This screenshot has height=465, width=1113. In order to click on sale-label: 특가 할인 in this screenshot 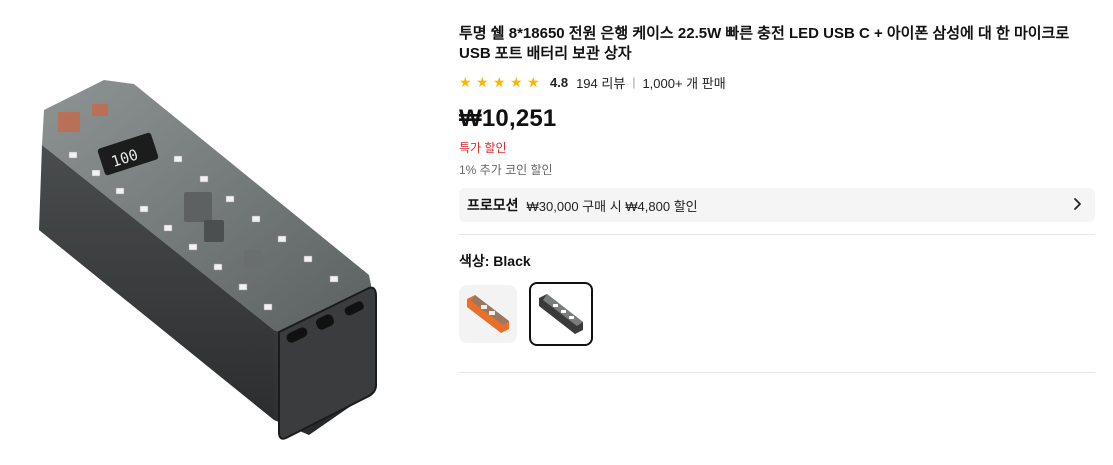, I will do `click(483, 148)`.